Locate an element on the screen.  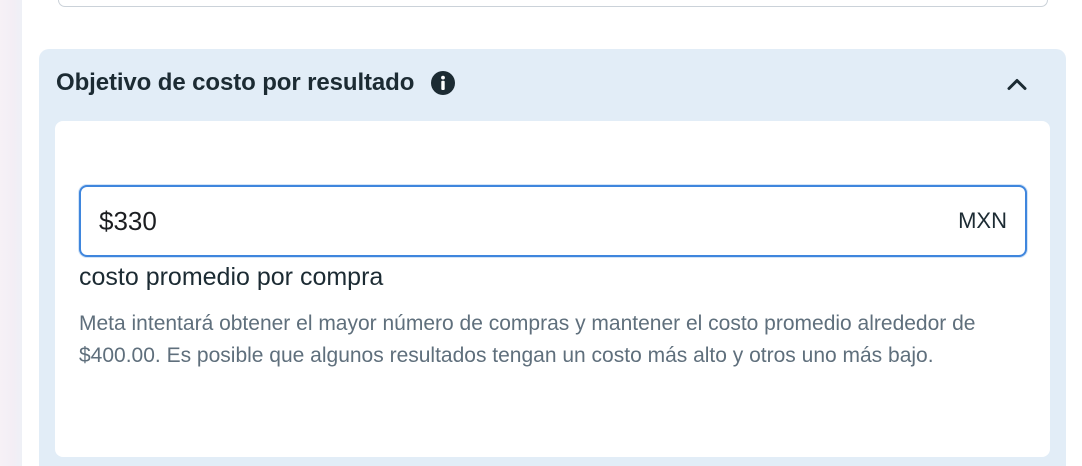
collapse-section-button is located at coordinates (1017, 87).